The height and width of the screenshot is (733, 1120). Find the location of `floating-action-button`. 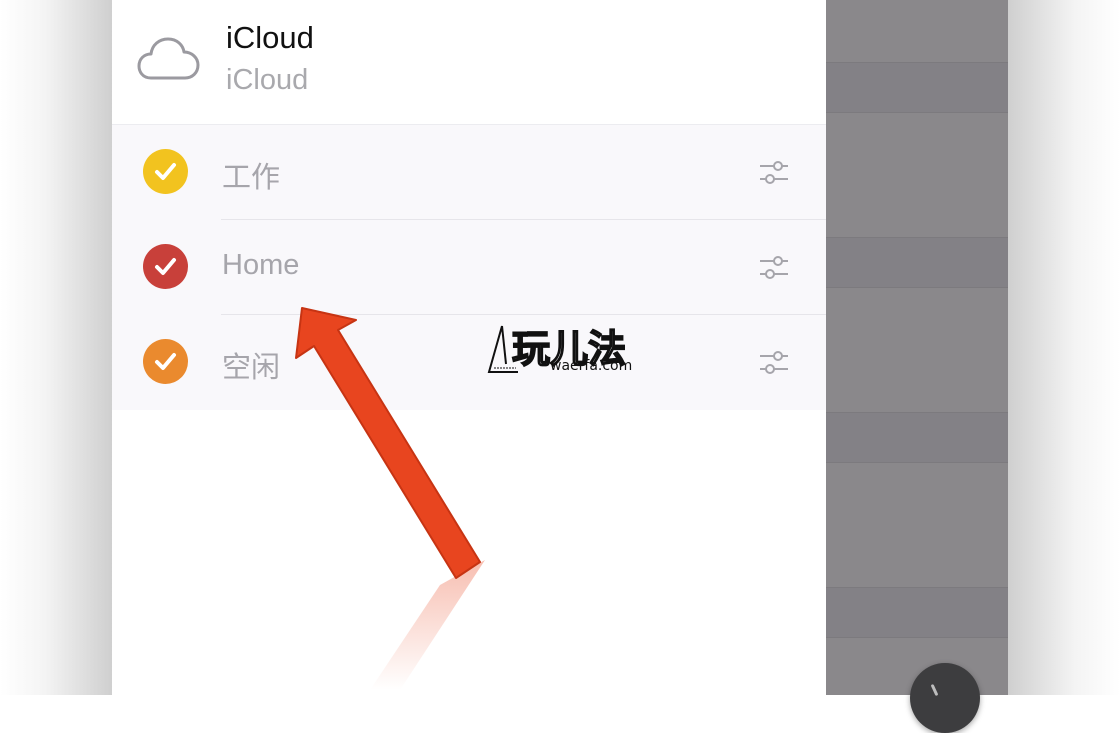

floating-action-button is located at coordinates (945, 698).